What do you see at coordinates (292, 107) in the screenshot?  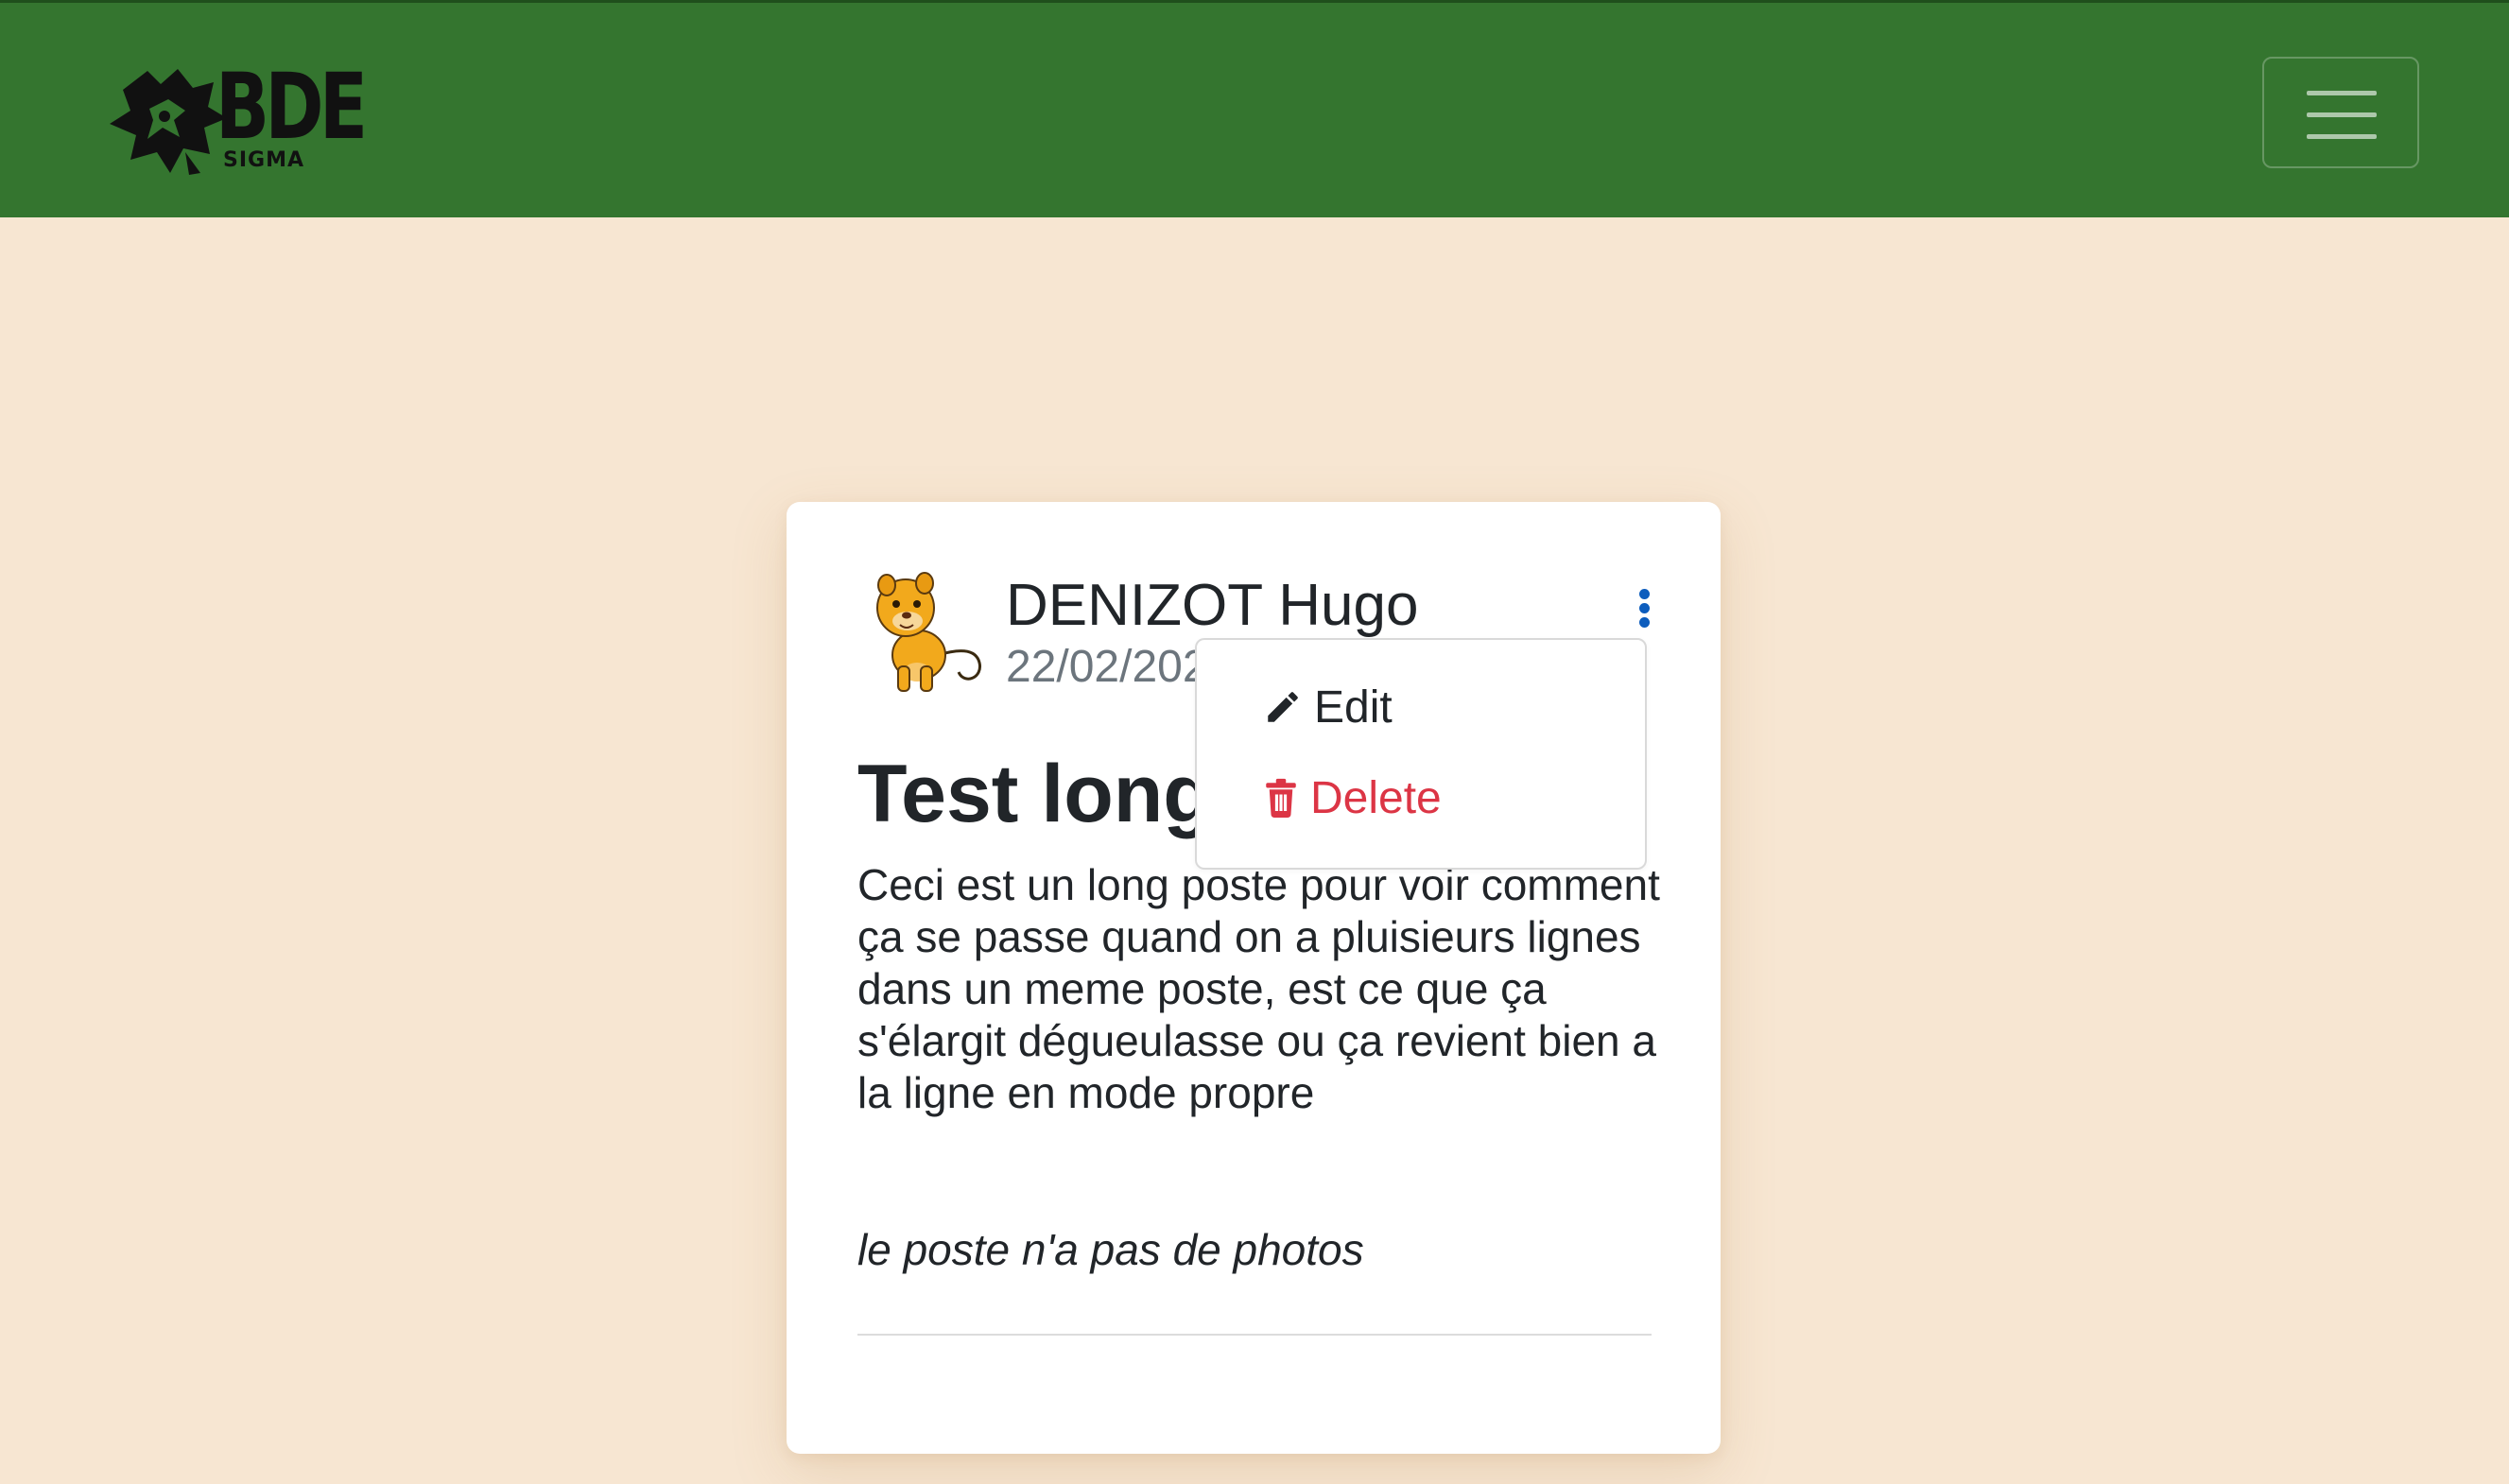 I see `logo-text: BDE` at bounding box center [292, 107].